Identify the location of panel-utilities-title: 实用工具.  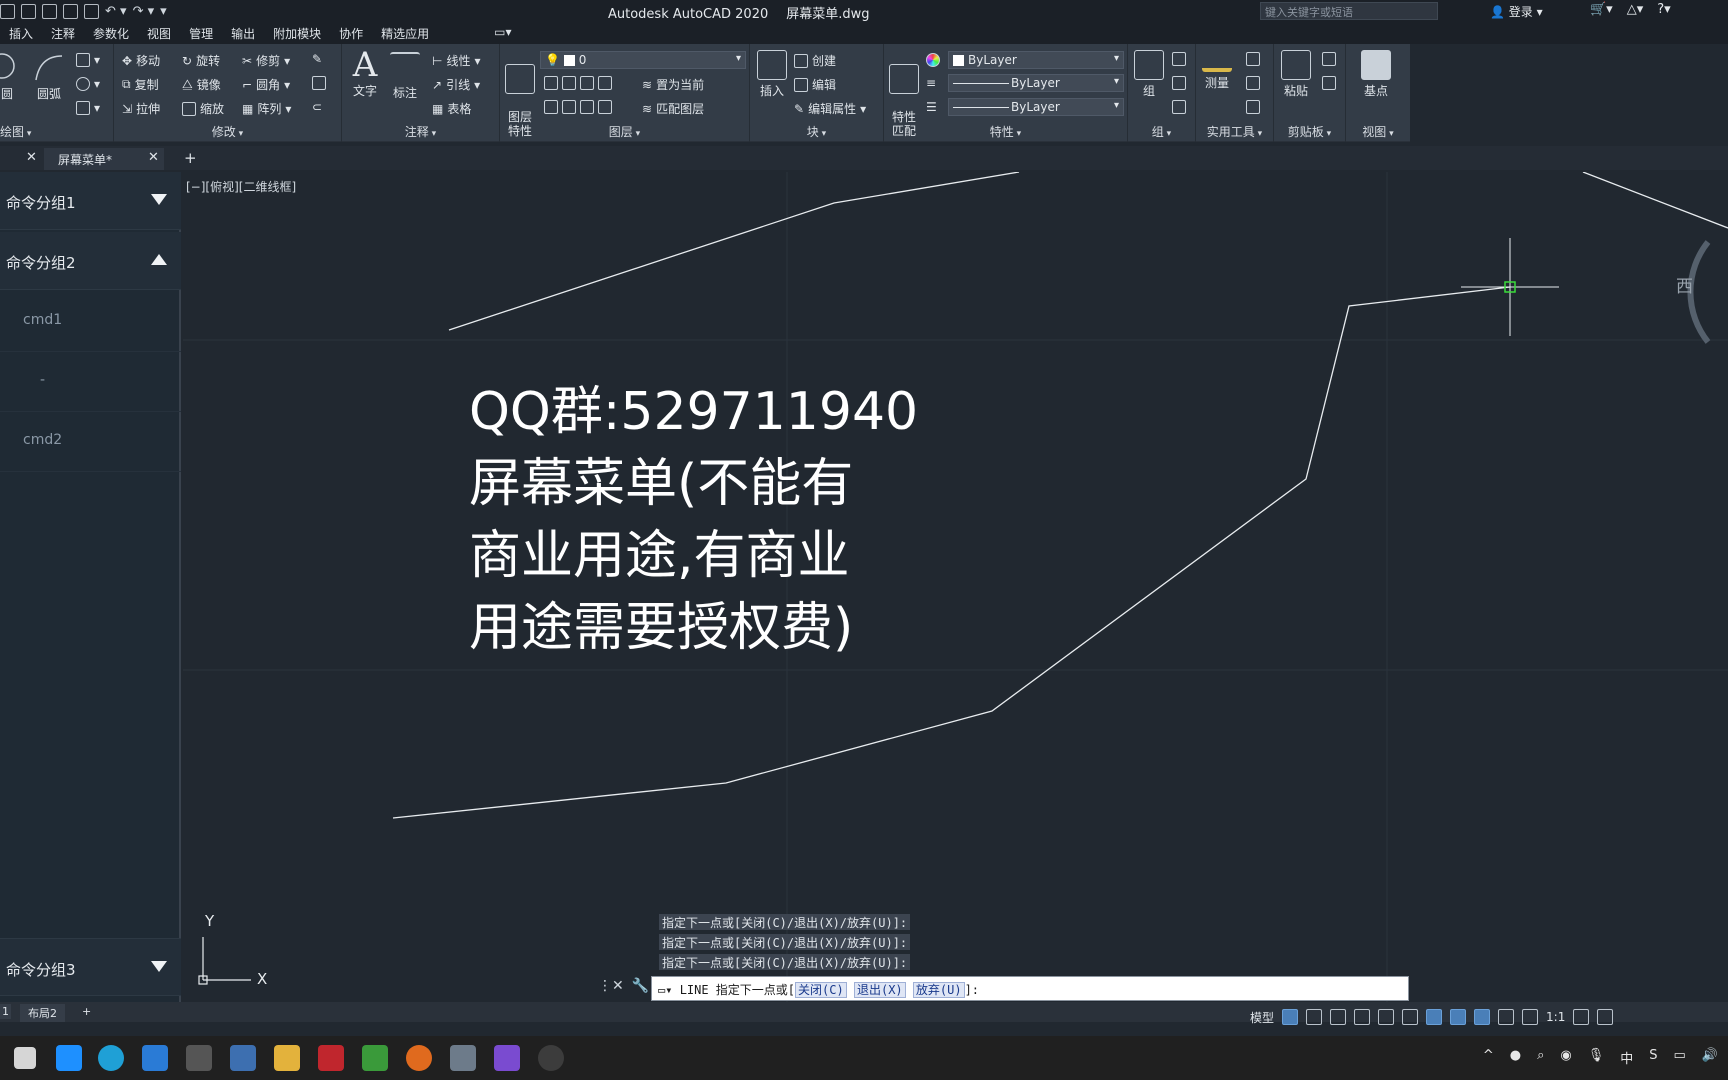
(1234, 131).